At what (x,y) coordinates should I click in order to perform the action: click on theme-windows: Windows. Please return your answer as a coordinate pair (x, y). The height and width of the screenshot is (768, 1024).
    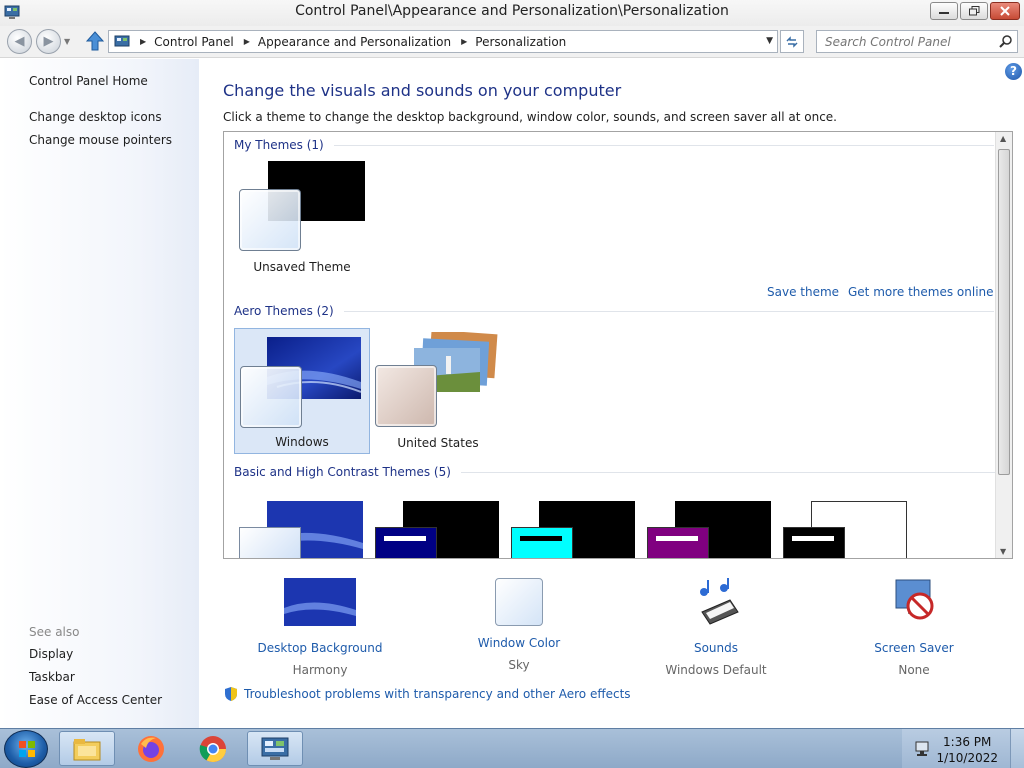
    Looking at the image, I should click on (302, 391).